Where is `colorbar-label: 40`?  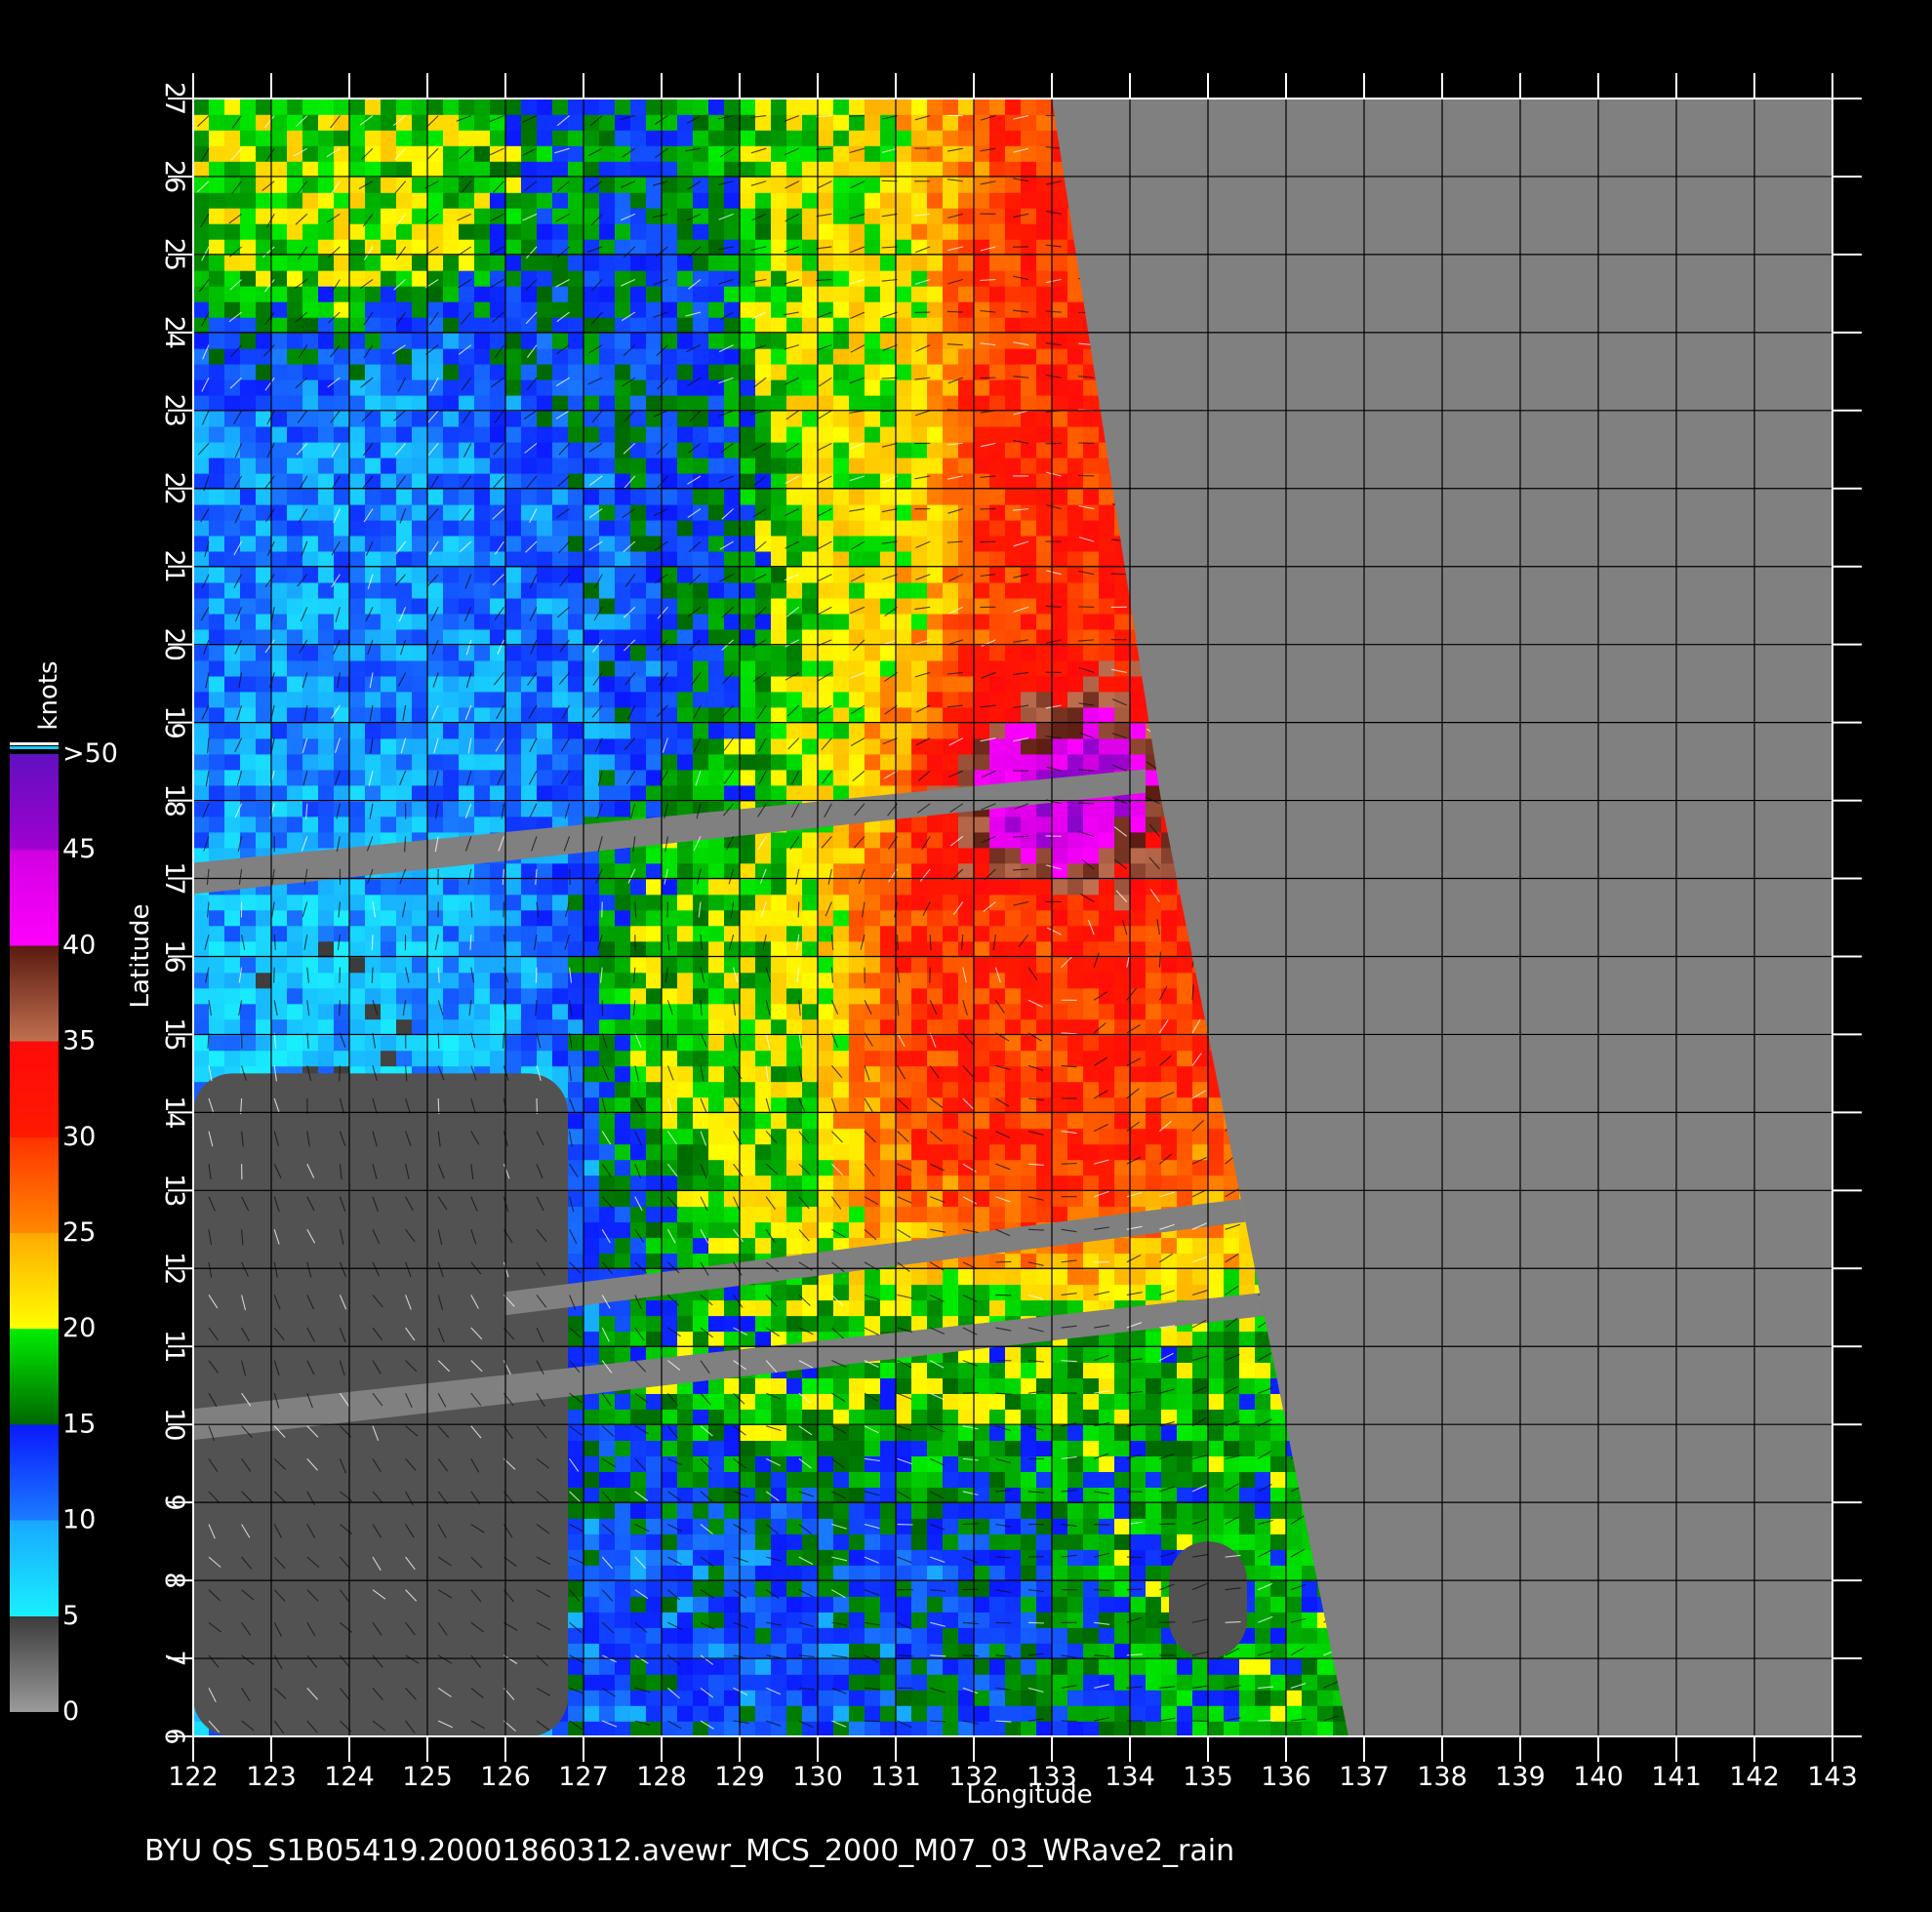 colorbar-label: 40 is located at coordinates (79, 945).